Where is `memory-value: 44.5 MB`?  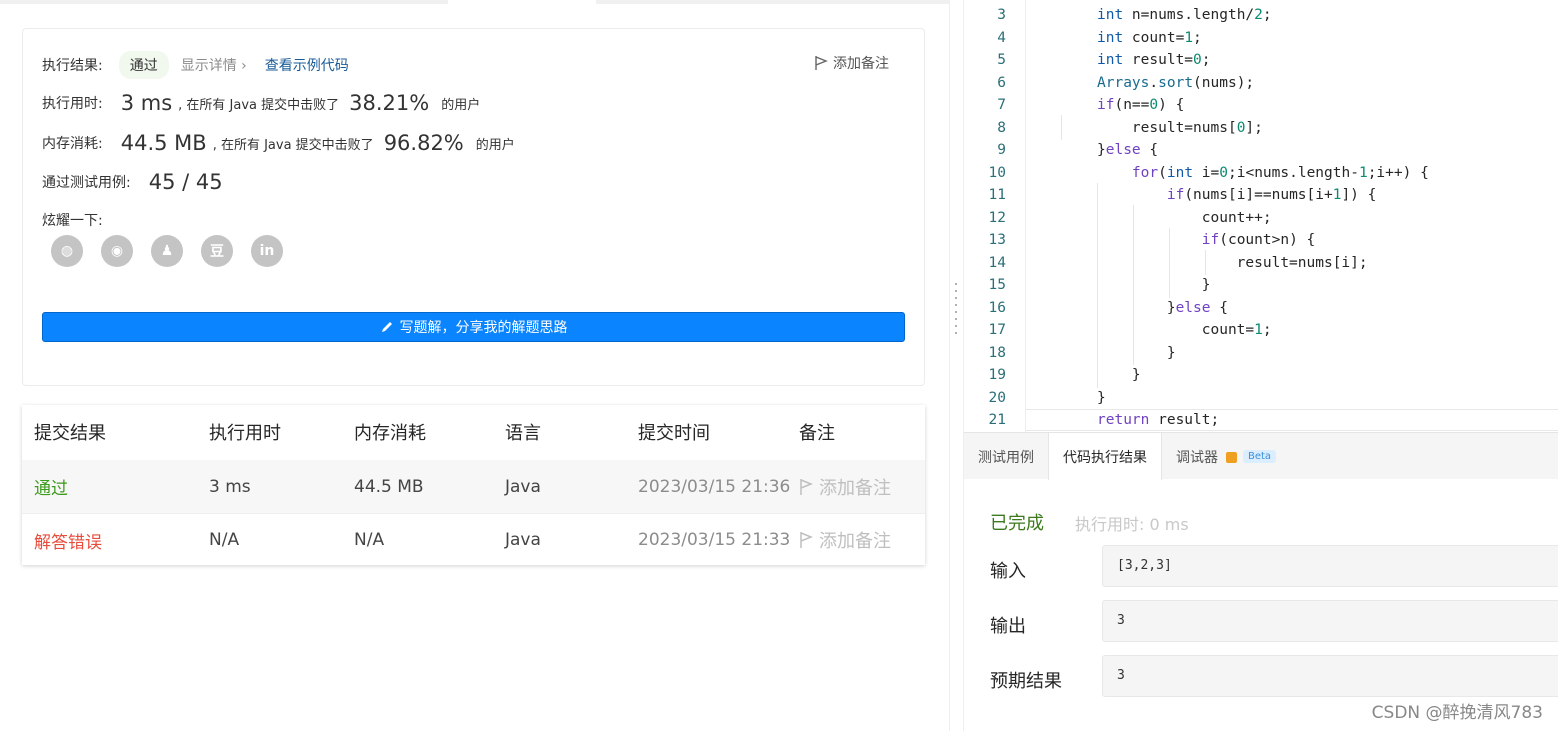
memory-value: 44.5 MB is located at coordinates (163, 143).